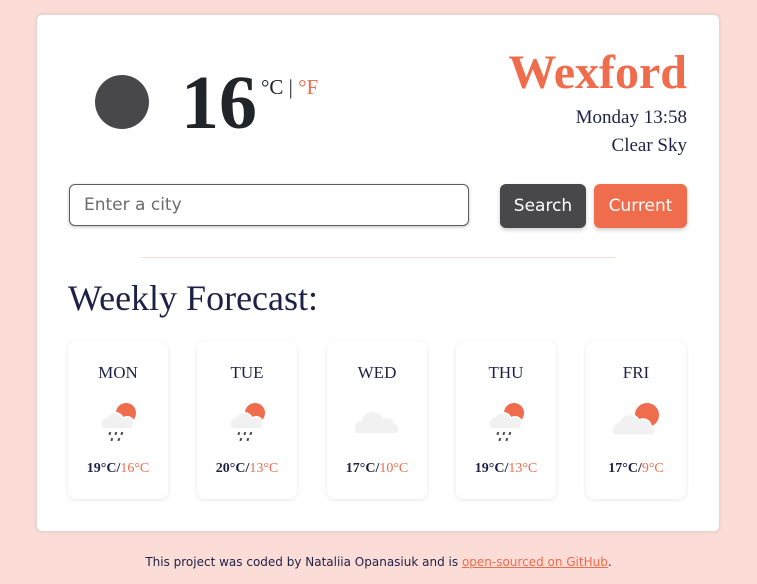 The width and height of the screenshot is (757, 584). I want to click on forecast-day-fri: FRI 17°C/9°C, so click(636, 420).